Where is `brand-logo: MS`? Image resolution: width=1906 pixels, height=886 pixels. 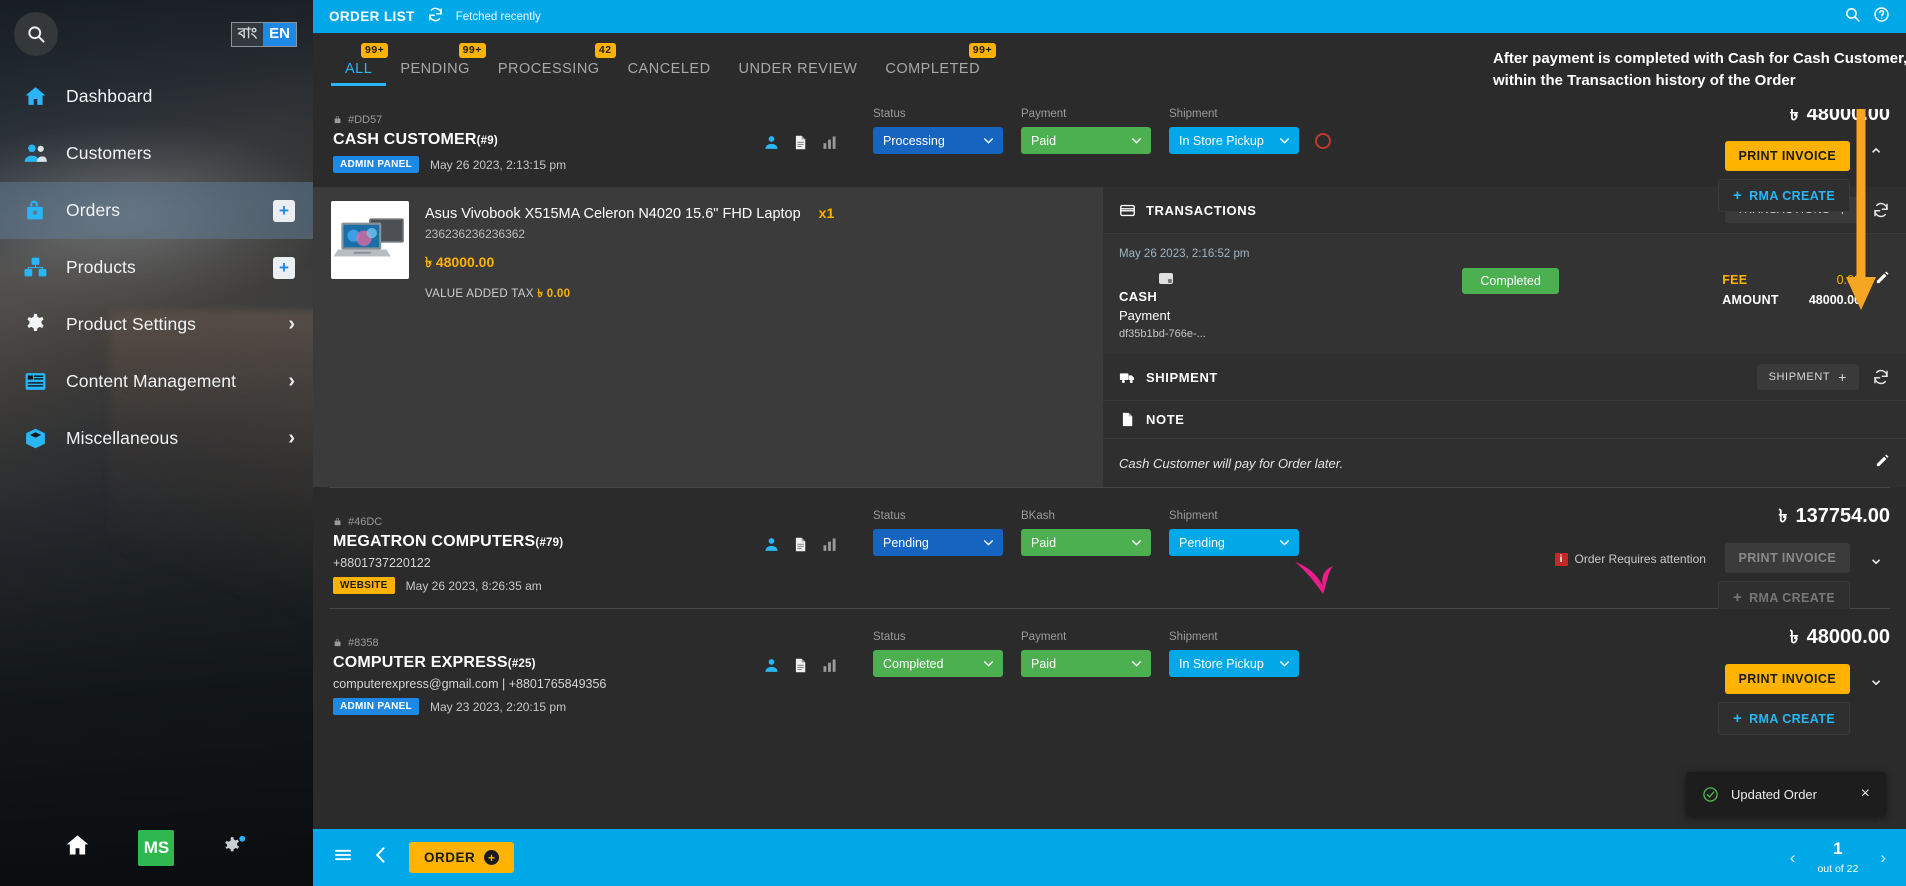 brand-logo: MS is located at coordinates (156, 848).